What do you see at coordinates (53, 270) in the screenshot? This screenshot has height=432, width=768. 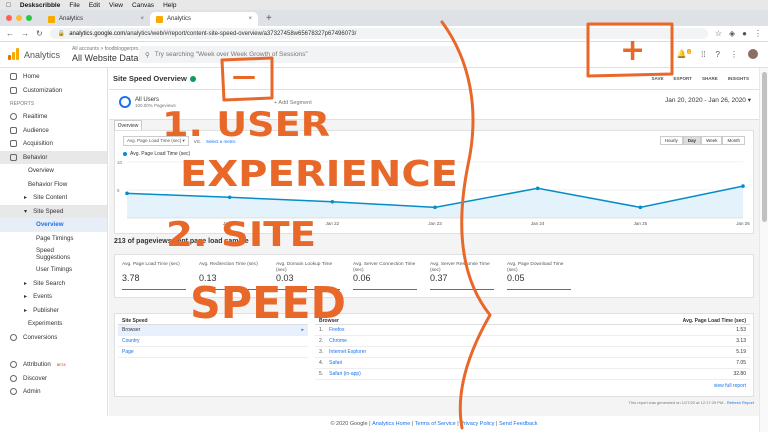 I see `sidebar-item-user-timings: User Timings` at bounding box center [53, 270].